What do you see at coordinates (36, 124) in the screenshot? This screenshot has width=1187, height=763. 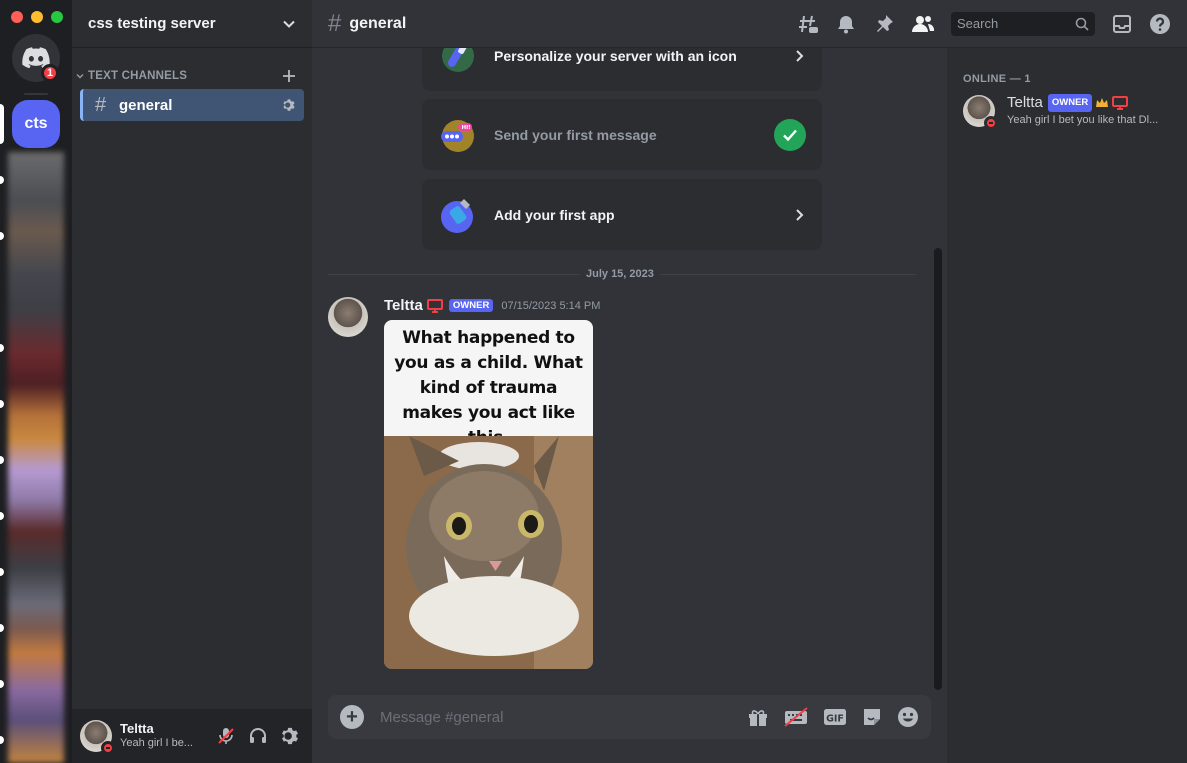 I see `server-icon-css-testing: cts` at bounding box center [36, 124].